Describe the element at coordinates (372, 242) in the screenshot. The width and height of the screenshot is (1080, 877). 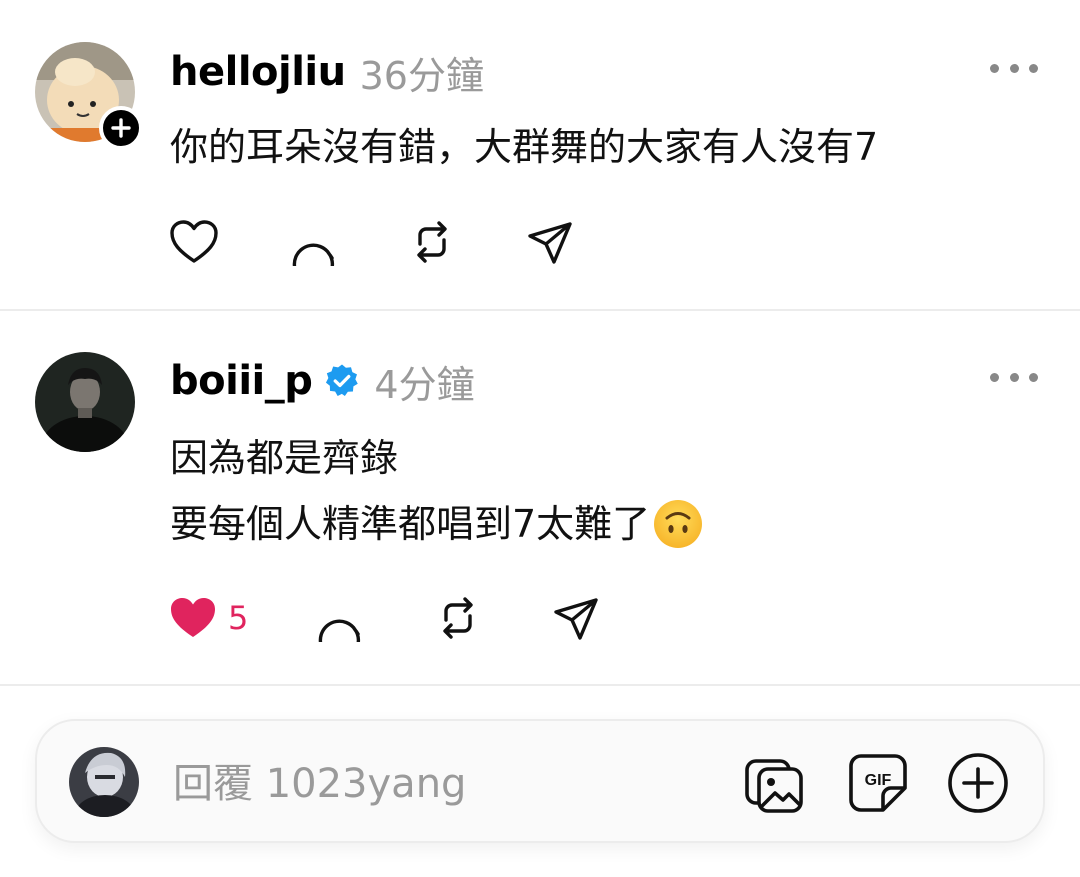
I see `action-bar` at that location.